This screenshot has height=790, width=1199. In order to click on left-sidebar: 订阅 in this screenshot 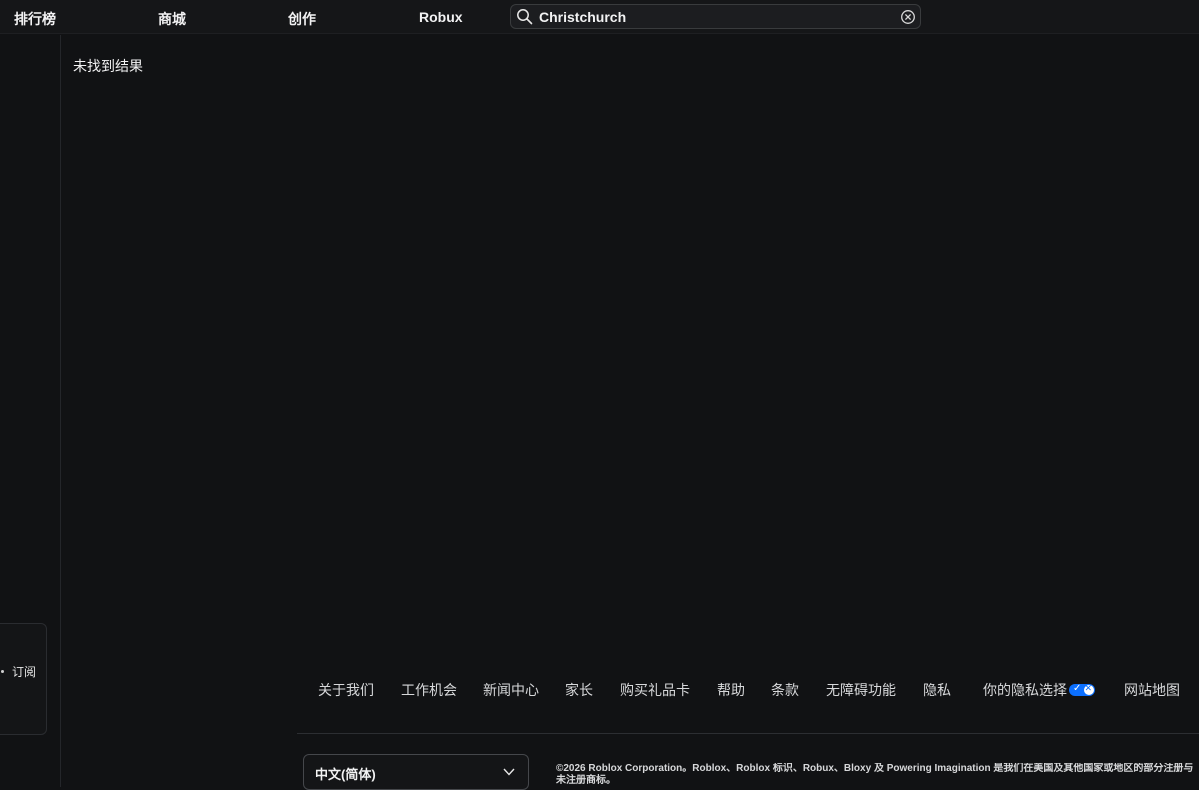, I will do `click(30, 411)`.